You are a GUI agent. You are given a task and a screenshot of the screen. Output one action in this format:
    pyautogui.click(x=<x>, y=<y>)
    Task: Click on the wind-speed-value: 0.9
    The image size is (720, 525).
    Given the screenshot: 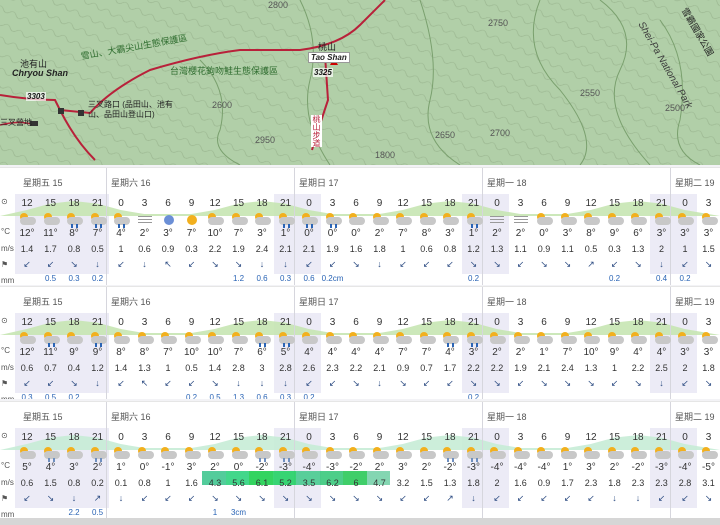 What is the action you would take?
    pyautogui.click(x=544, y=249)
    